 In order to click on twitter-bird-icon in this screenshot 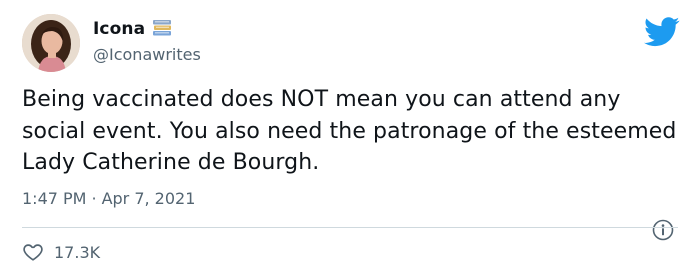, I will do `click(662, 32)`.